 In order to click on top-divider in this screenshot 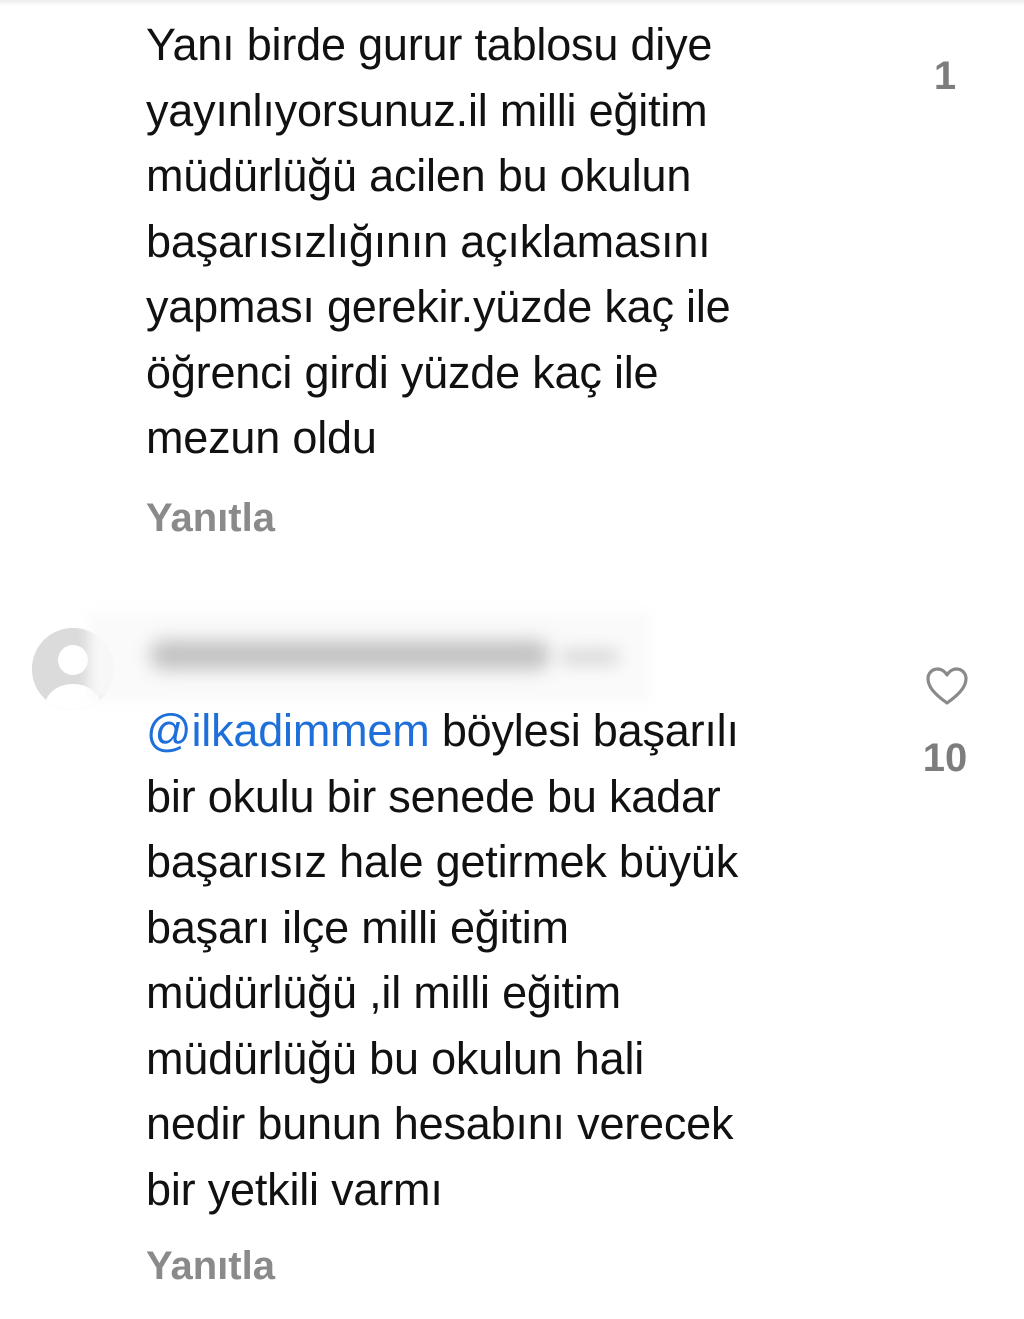, I will do `click(512, 3)`.